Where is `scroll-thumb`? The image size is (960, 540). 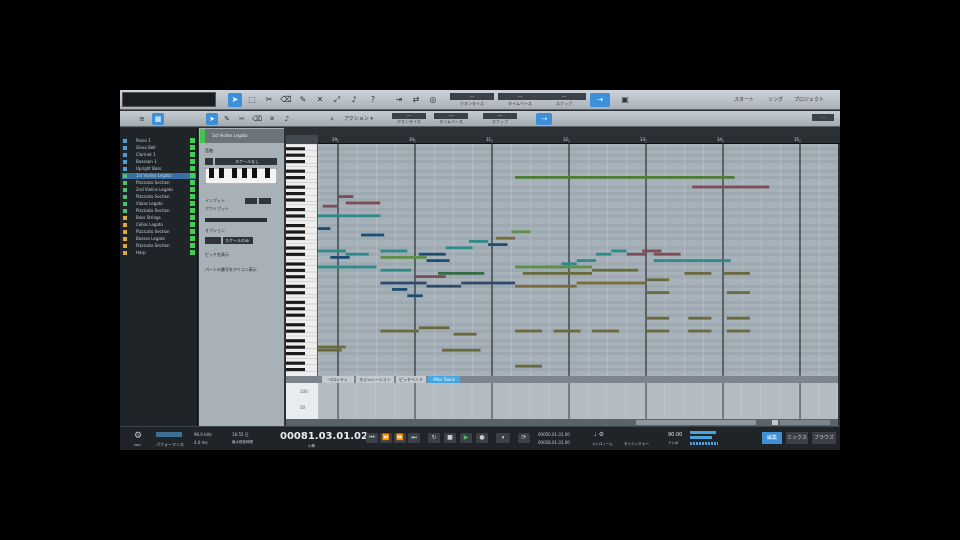
scroll-thumb is located at coordinates (696, 422).